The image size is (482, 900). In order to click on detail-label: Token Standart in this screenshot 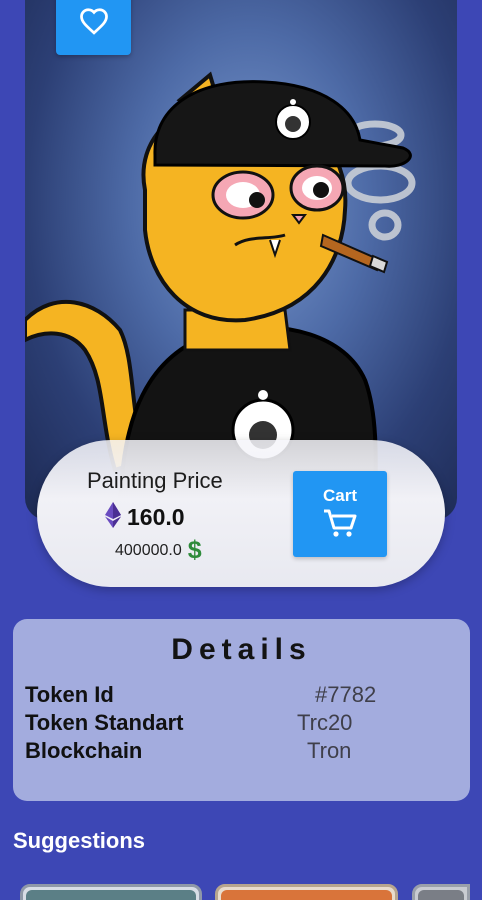, I will do `click(104, 722)`.